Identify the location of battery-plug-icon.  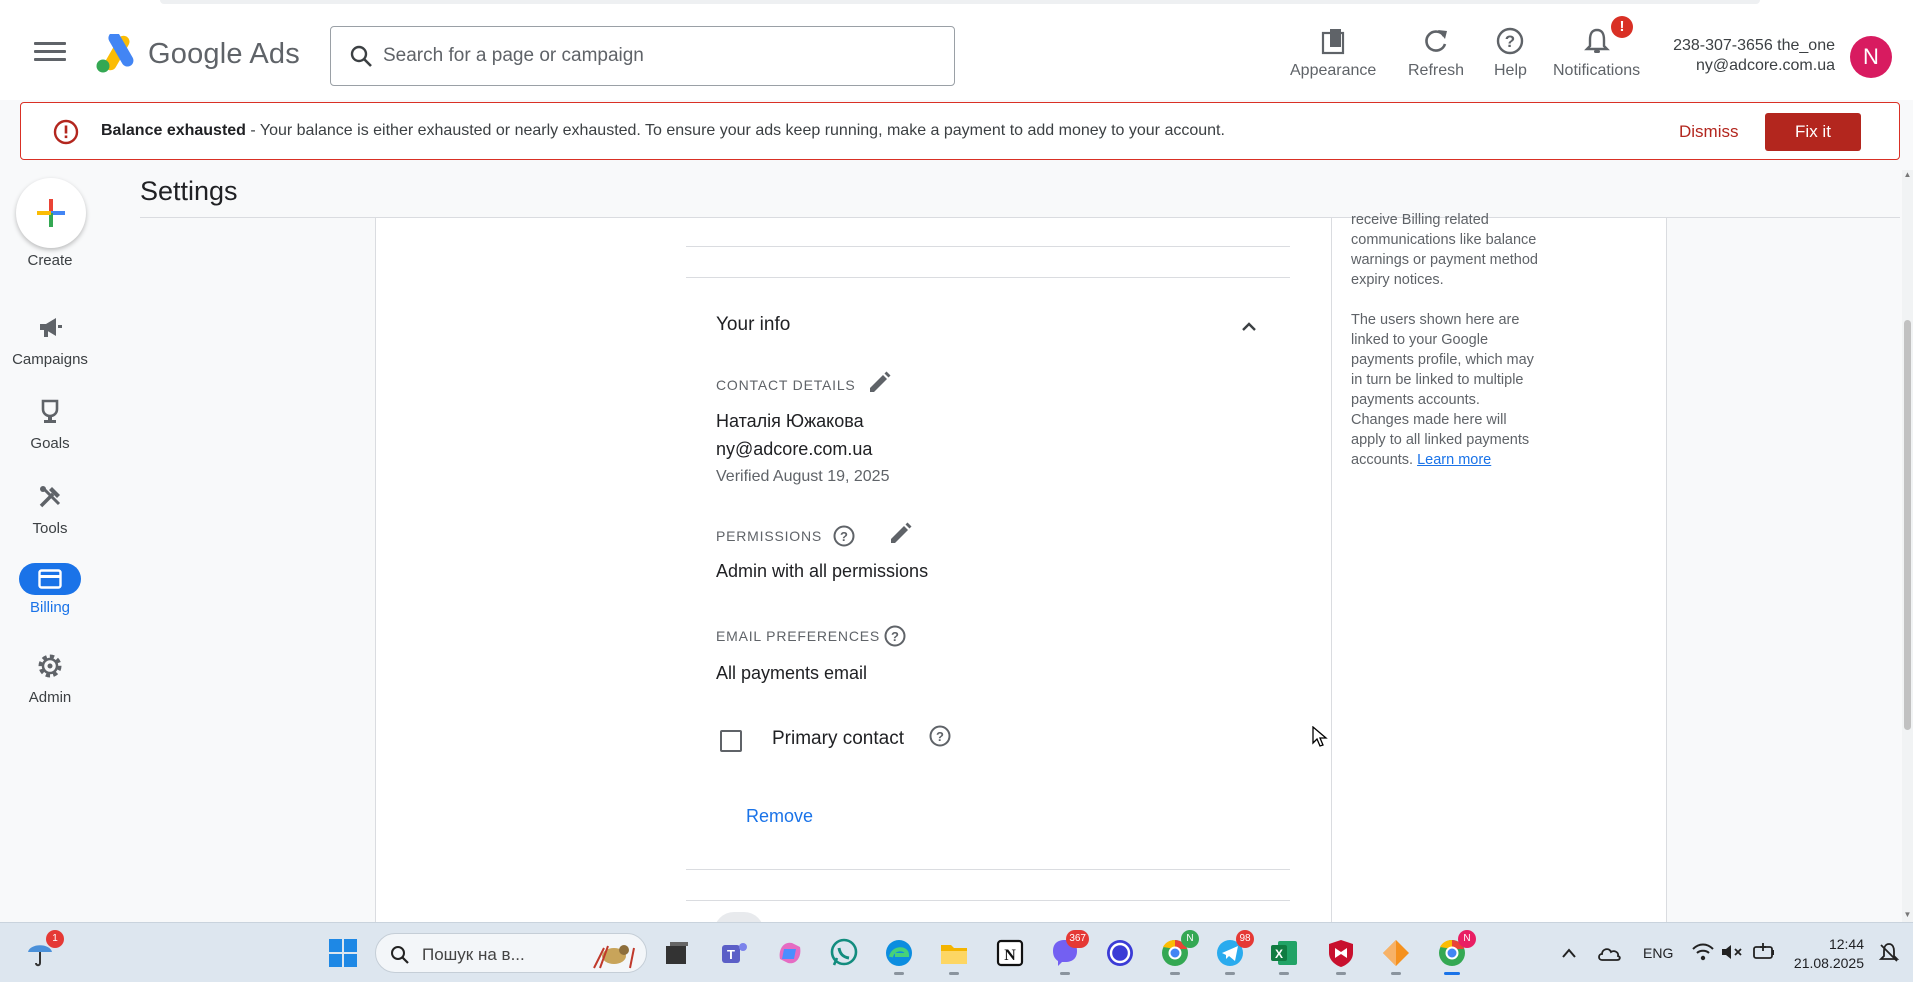
(1764, 952).